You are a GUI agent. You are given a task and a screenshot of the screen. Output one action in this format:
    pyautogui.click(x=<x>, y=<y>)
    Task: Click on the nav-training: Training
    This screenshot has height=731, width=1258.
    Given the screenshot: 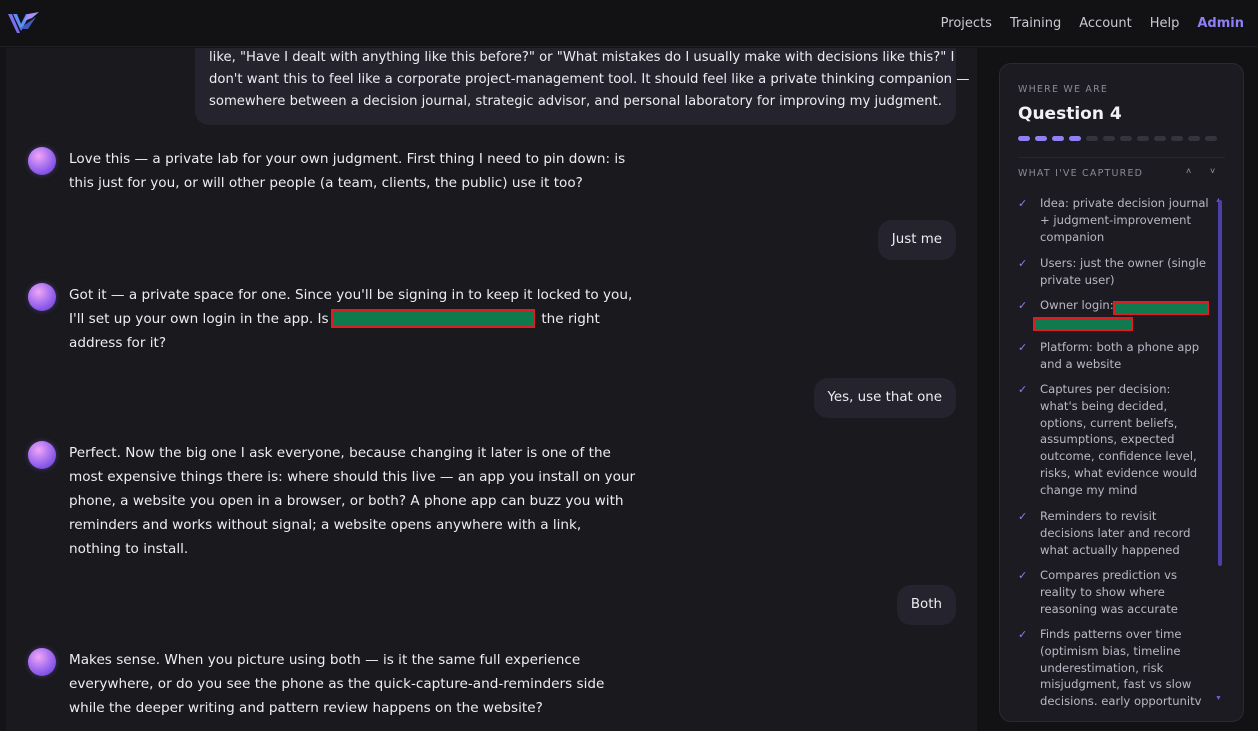 What is the action you would take?
    pyautogui.click(x=1035, y=23)
    